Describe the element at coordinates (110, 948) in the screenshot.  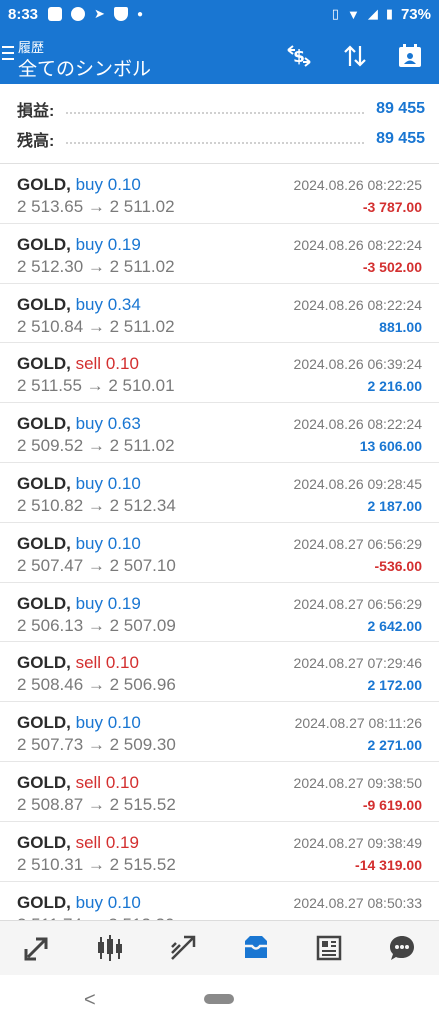
I see `chart-icon` at that location.